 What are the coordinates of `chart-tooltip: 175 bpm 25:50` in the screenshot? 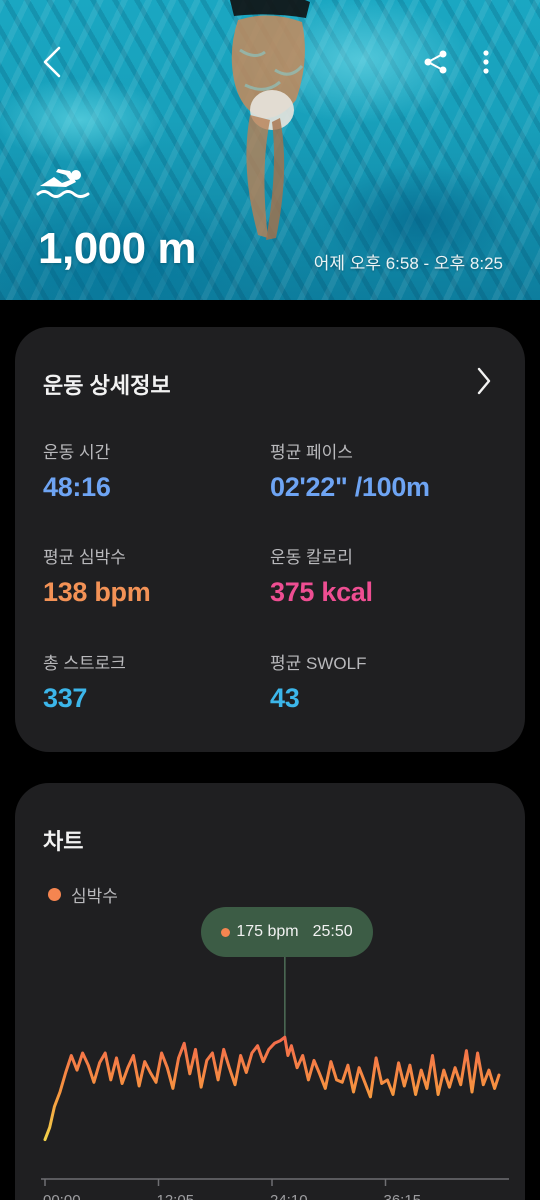 It's located at (287, 932).